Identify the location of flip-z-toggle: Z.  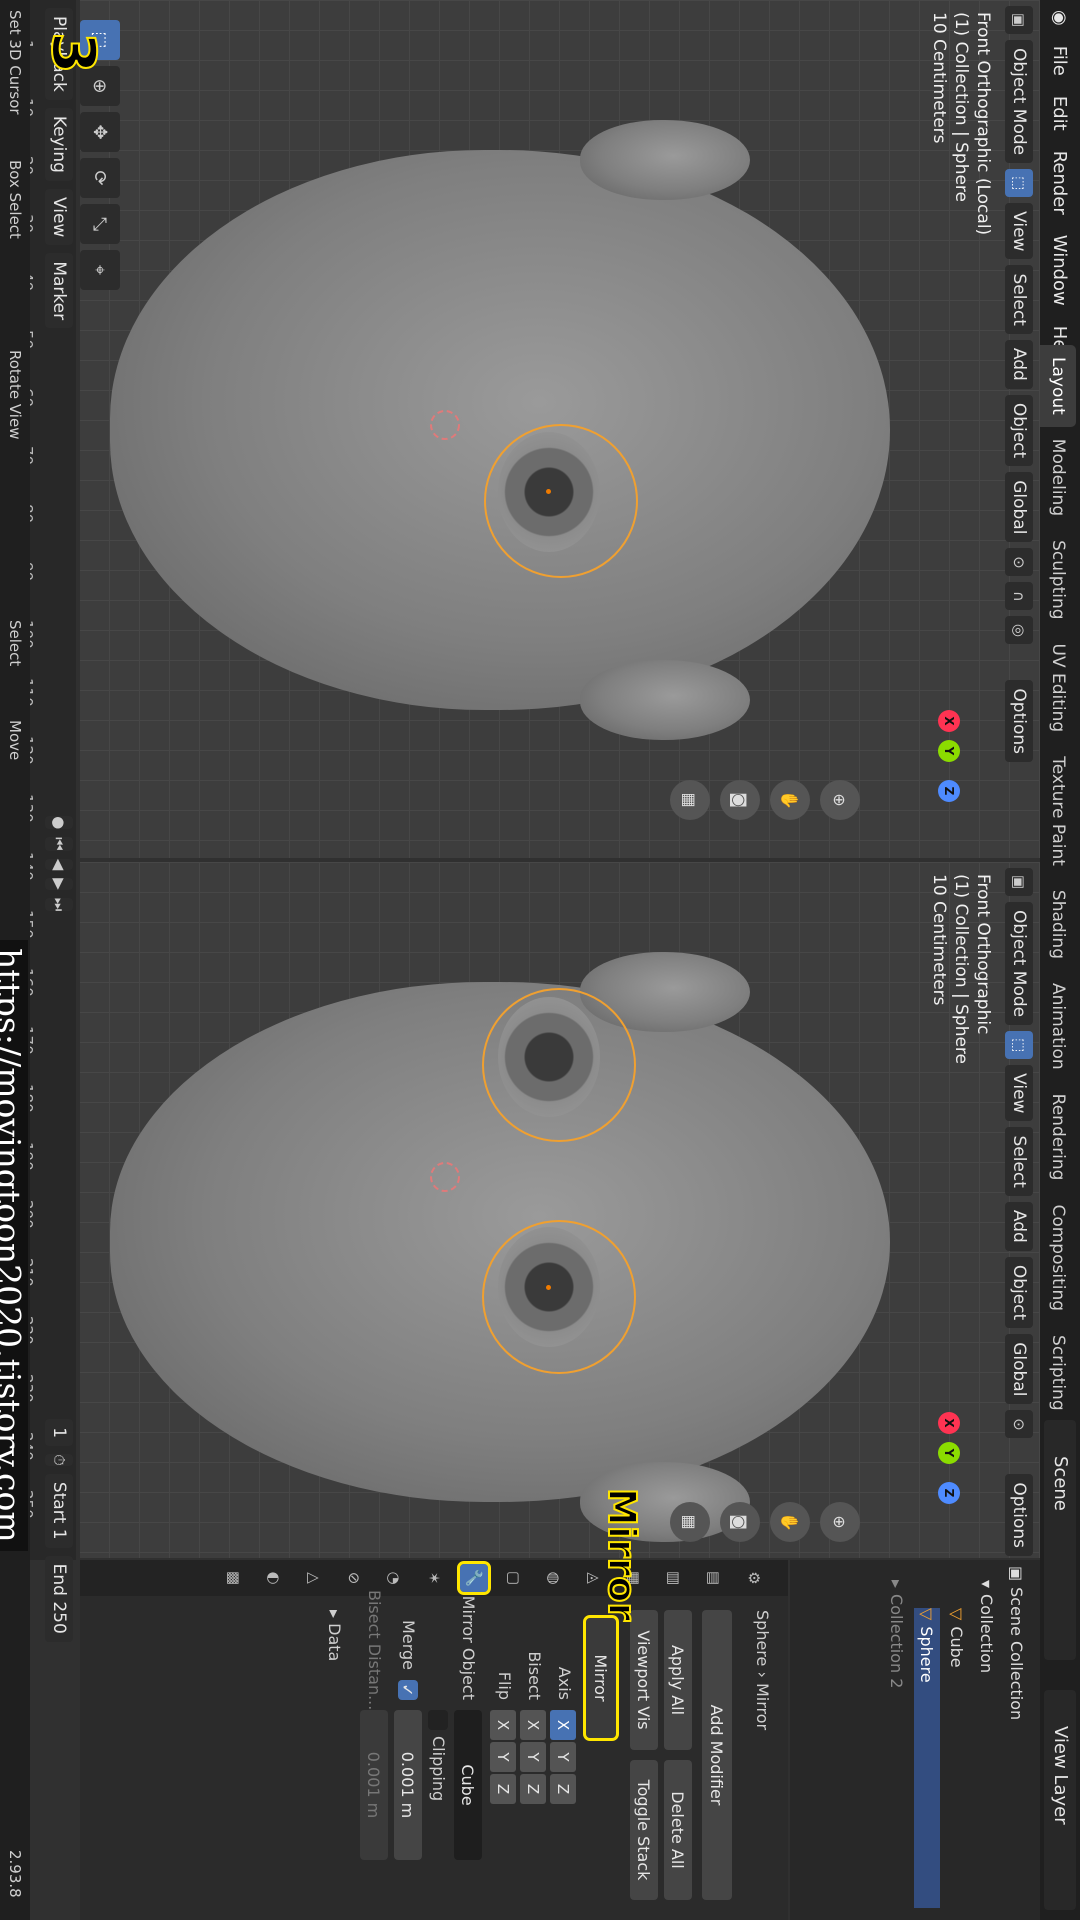
(503, 1789).